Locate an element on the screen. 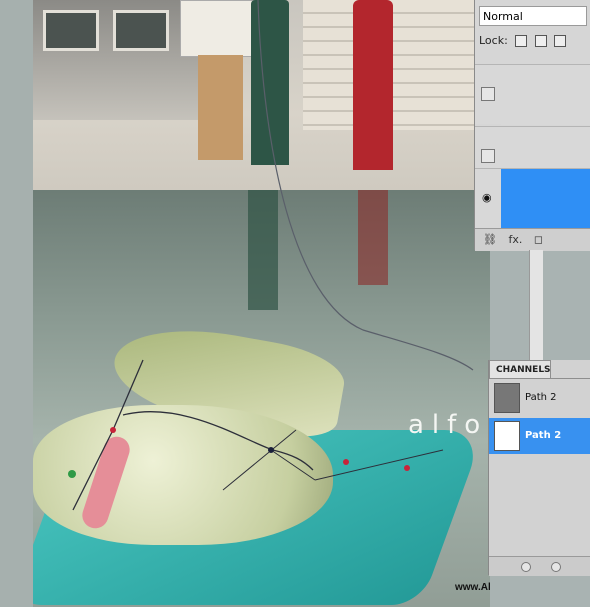 This screenshot has height=607, width=590. scrollbar is located at coordinates (536, 305).